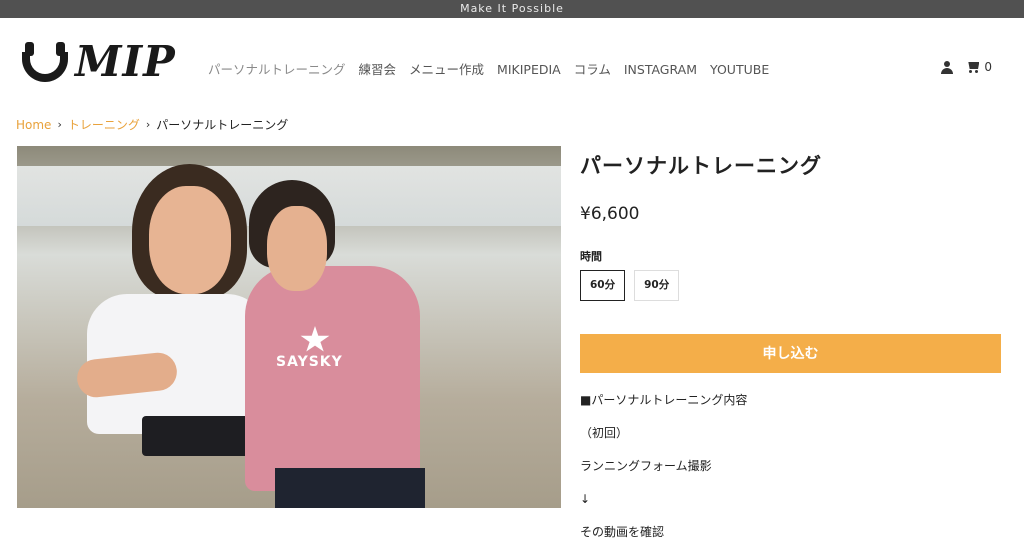 The image size is (1024, 553). I want to click on option-selector: 60分 90分, so click(630, 285).